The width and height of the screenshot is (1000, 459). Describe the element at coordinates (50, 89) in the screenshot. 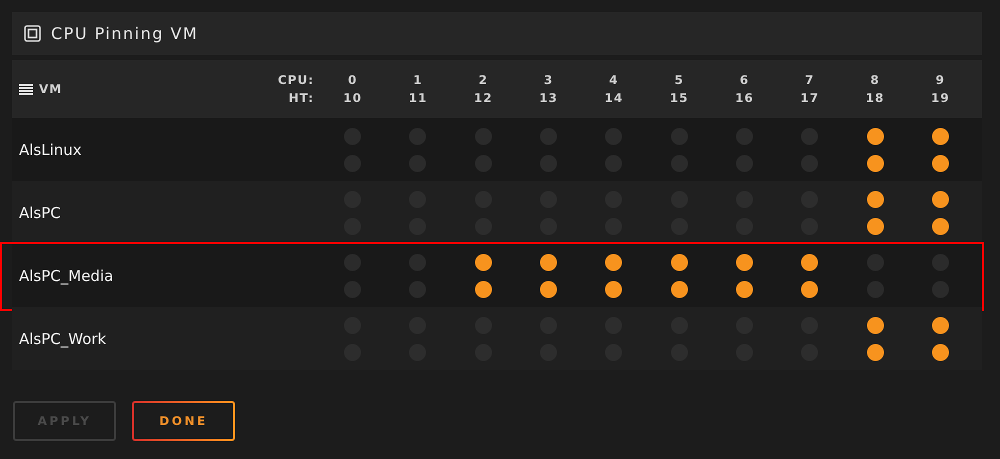

I see `column-header: VM` at that location.